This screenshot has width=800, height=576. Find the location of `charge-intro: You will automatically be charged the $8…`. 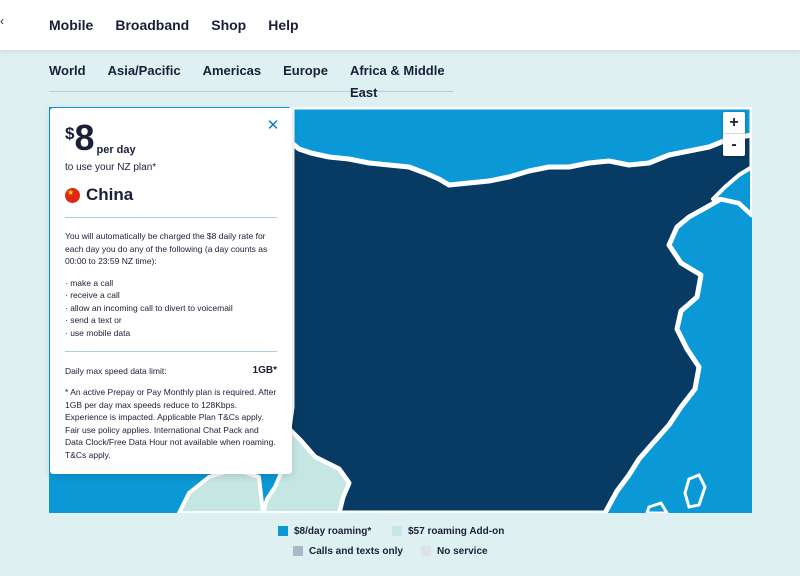

charge-intro: You will automatically be charged the $8… is located at coordinates (166, 248).